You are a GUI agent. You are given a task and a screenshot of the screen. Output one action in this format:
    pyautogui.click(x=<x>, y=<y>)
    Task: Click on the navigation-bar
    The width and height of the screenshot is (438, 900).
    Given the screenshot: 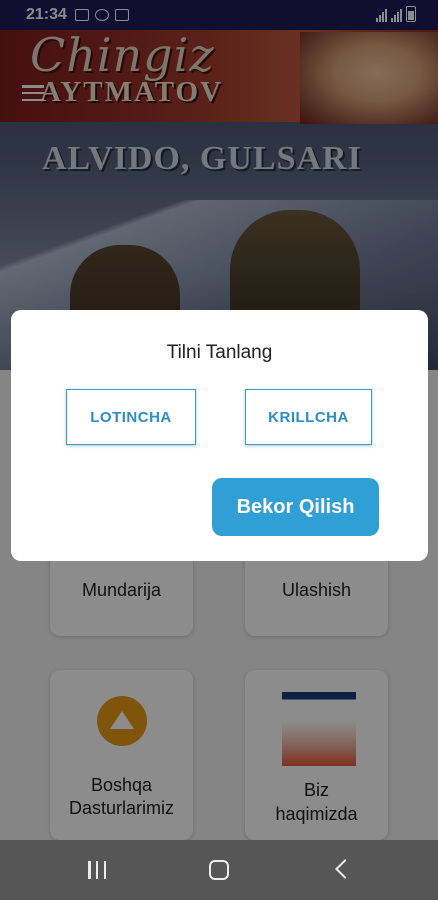 What is the action you would take?
    pyautogui.click(x=219, y=870)
    